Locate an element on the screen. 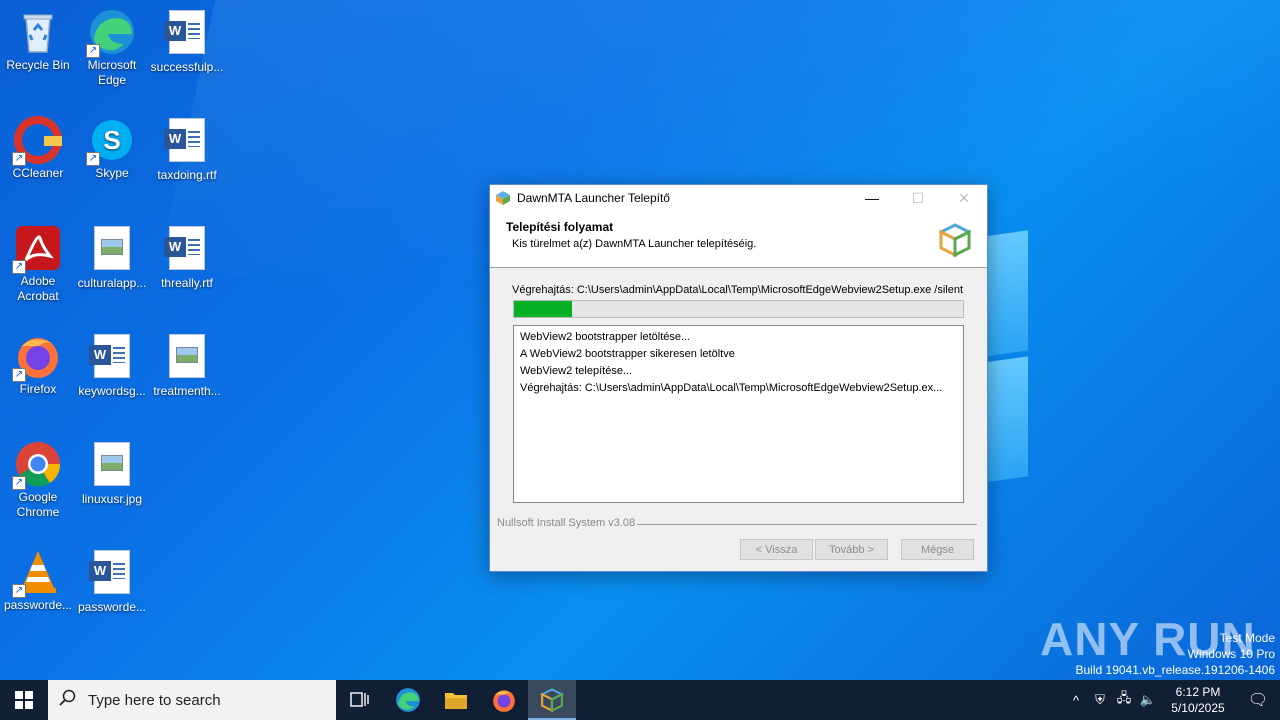  folder-icon is located at coordinates (456, 701).